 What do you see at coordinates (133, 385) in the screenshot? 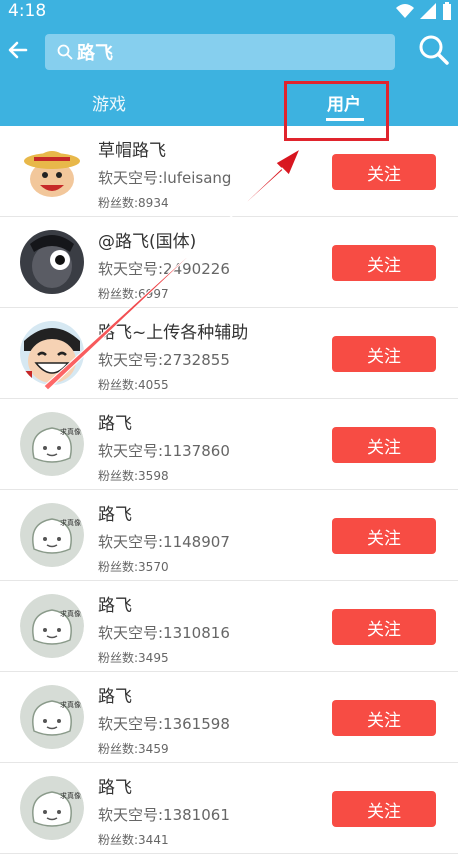
I see `fan-count: 粉丝数:4055` at bounding box center [133, 385].